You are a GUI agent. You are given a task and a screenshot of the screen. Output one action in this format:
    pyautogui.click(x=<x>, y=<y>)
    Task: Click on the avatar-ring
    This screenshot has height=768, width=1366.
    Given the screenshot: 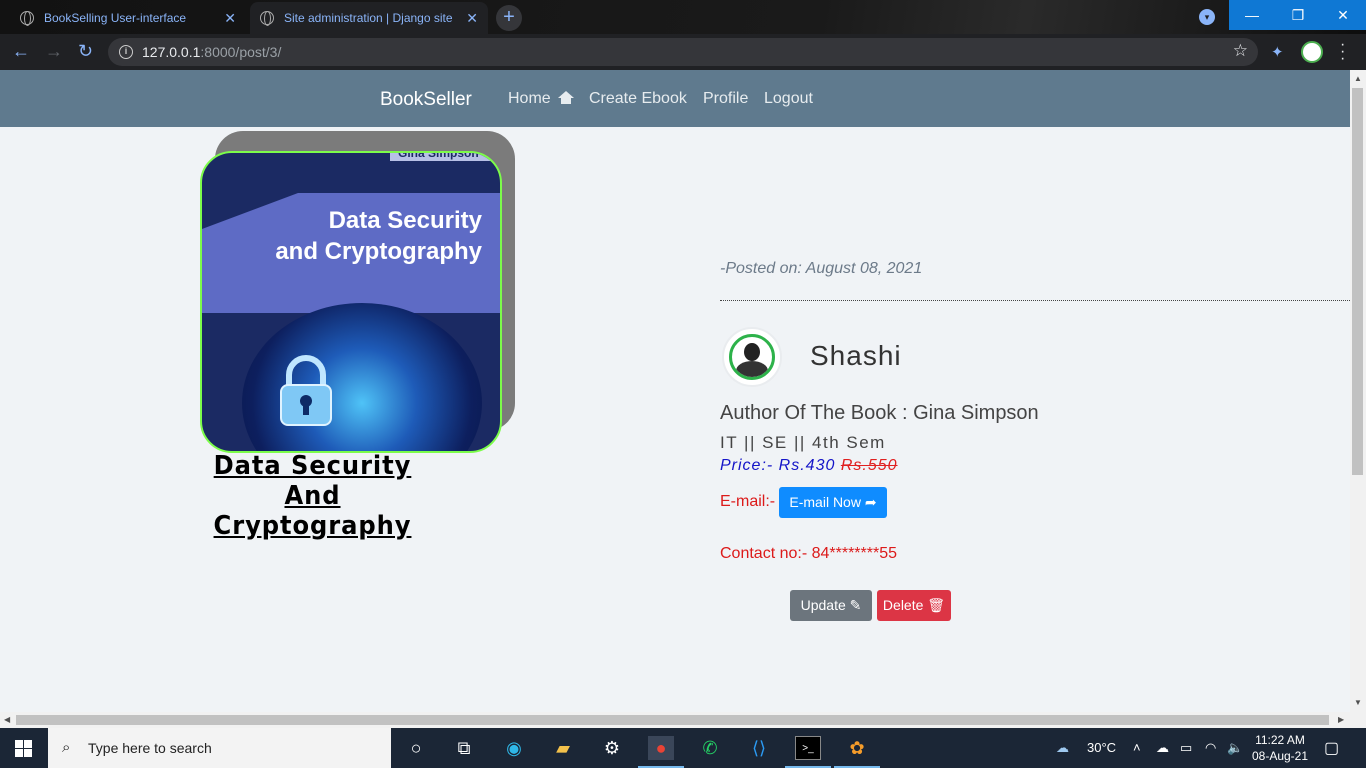 What is the action you would take?
    pyautogui.click(x=752, y=357)
    